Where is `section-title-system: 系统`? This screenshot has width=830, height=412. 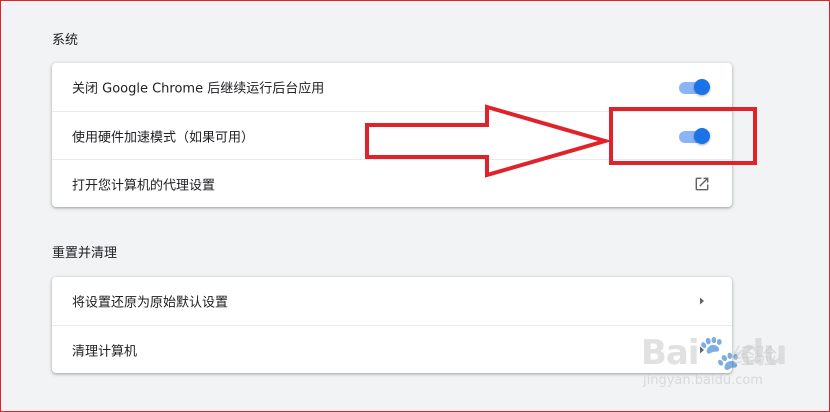 section-title-system: 系统 is located at coordinates (65, 40).